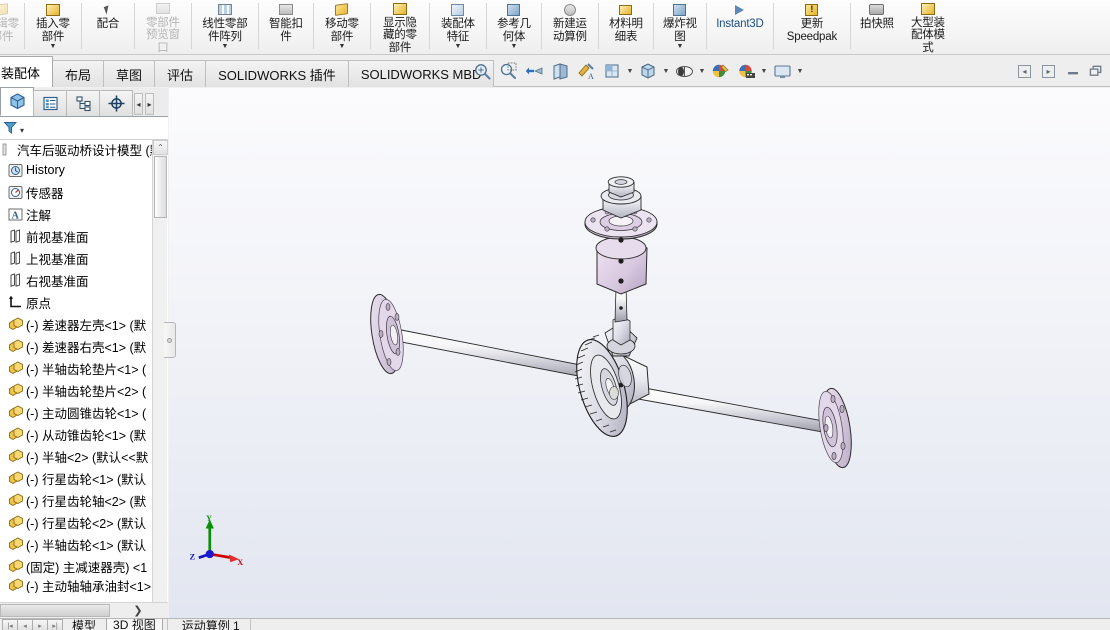  I want to click on restore-window-button, so click(1096, 71).